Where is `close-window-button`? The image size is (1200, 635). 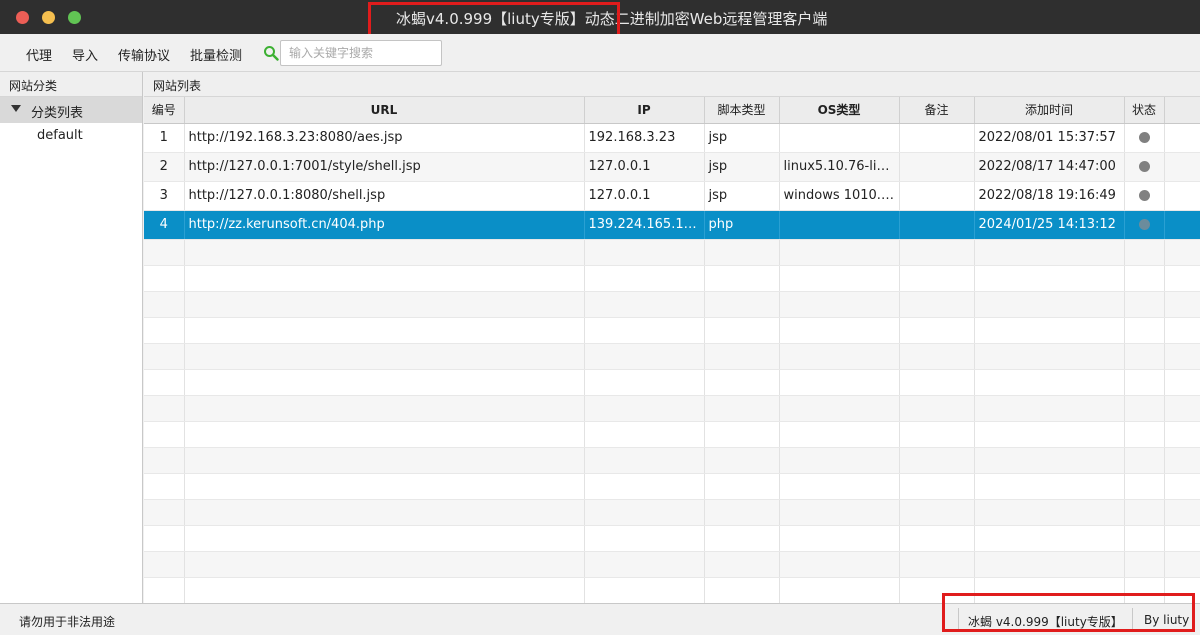 close-window-button is located at coordinates (22, 17).